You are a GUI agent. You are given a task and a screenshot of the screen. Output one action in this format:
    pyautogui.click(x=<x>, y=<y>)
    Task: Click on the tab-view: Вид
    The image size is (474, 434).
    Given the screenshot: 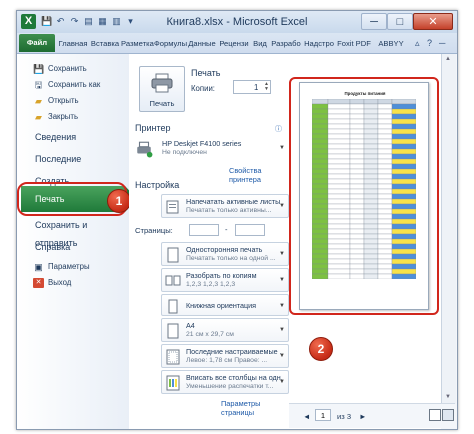 What is the action you would take?
    pyautogui.click(x=260, y=43)
    